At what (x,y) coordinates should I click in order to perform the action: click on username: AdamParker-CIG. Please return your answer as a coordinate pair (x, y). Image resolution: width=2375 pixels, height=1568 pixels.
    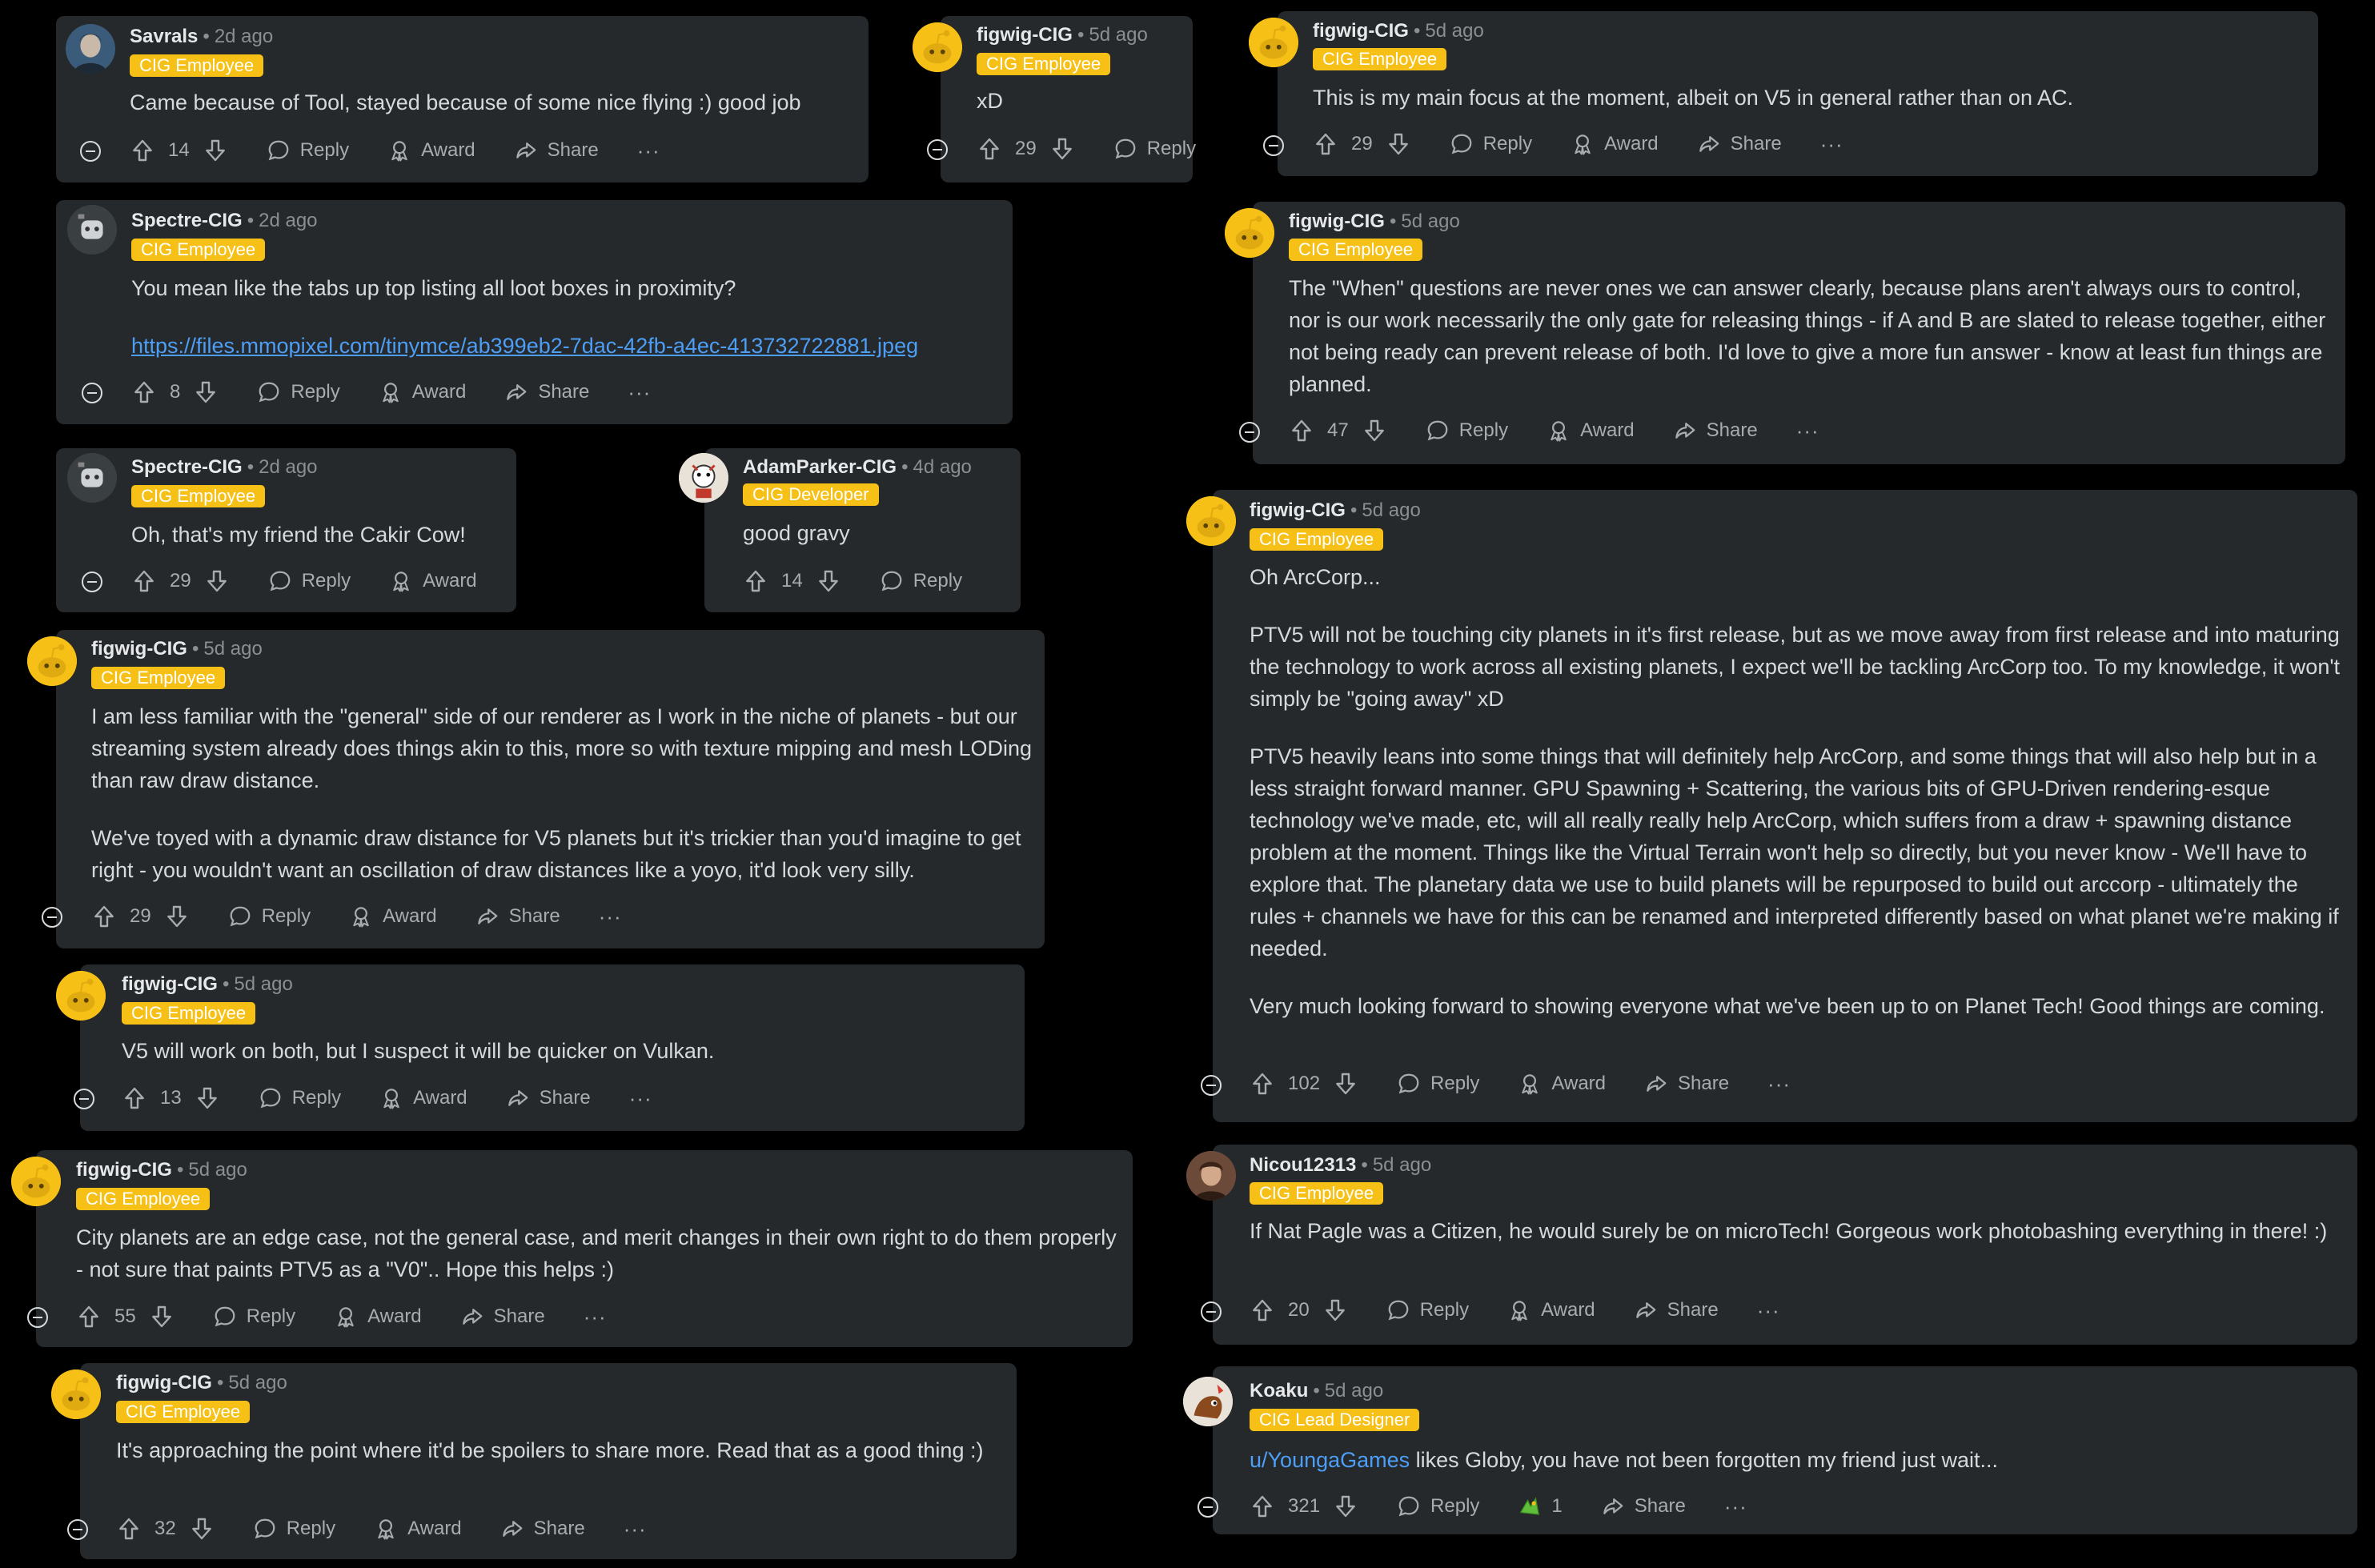
    Looking at the image, I should click on (820, 467).